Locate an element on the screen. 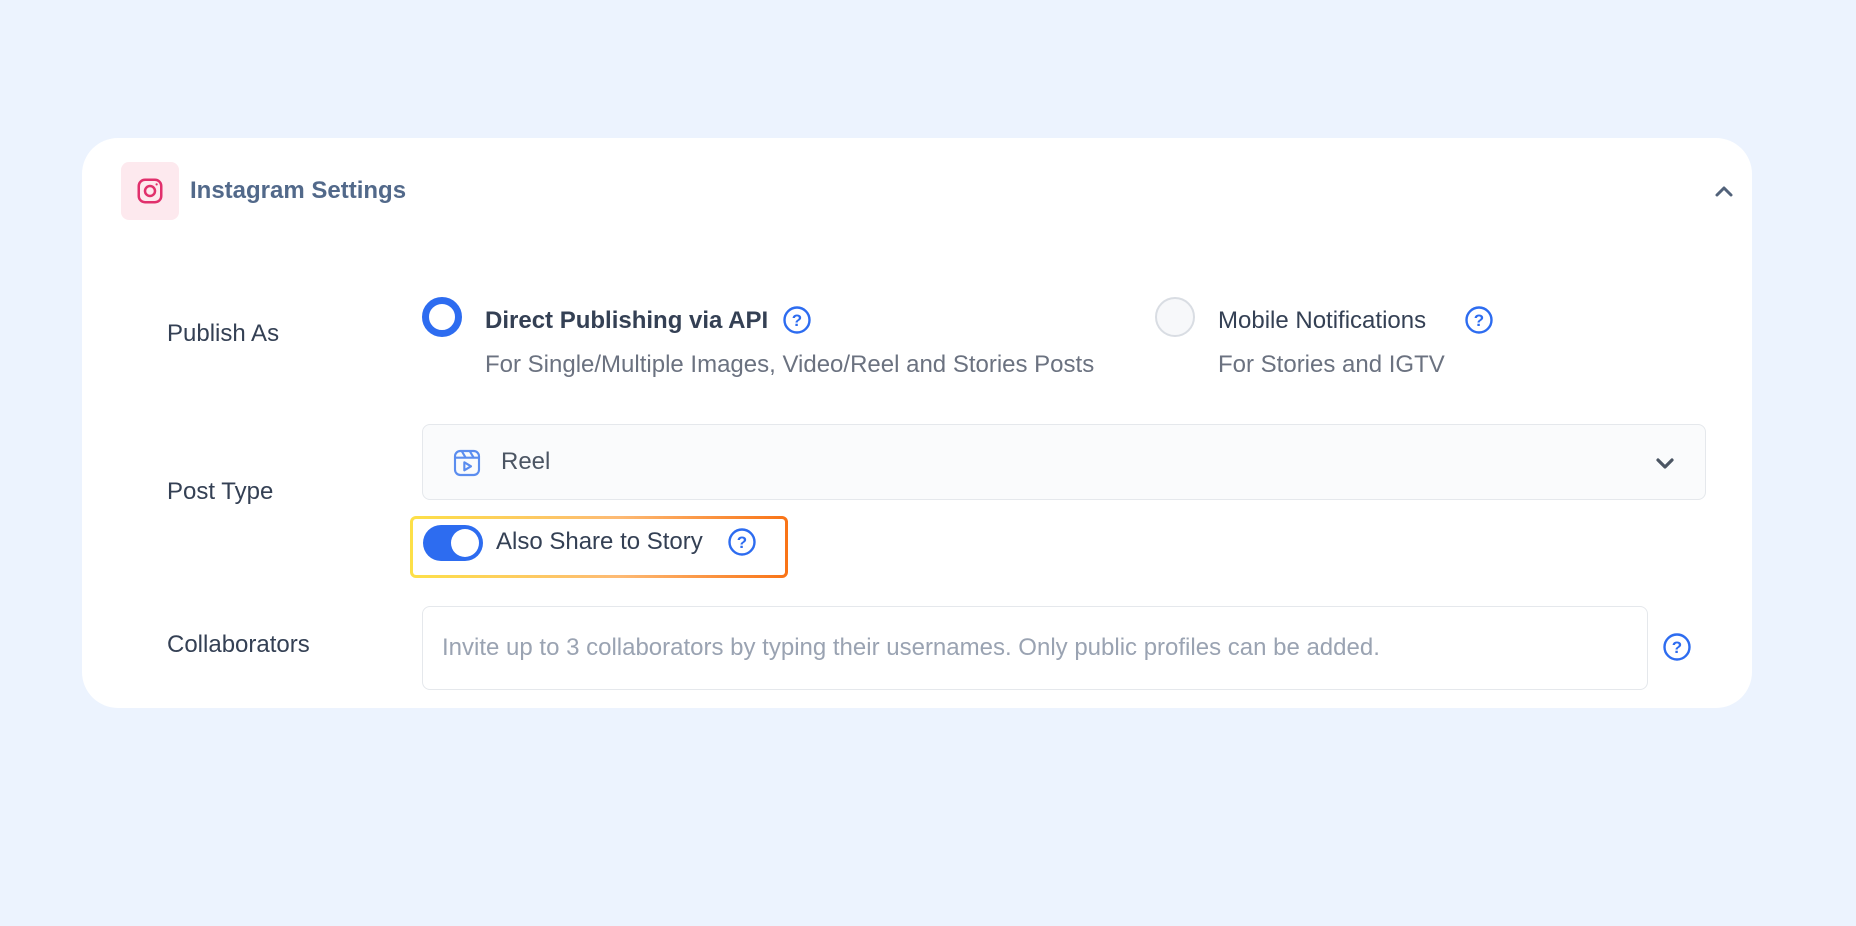 The width and height of the screenshot is (1856, 926). collaborators-input is located at coordinates (1035, 648).